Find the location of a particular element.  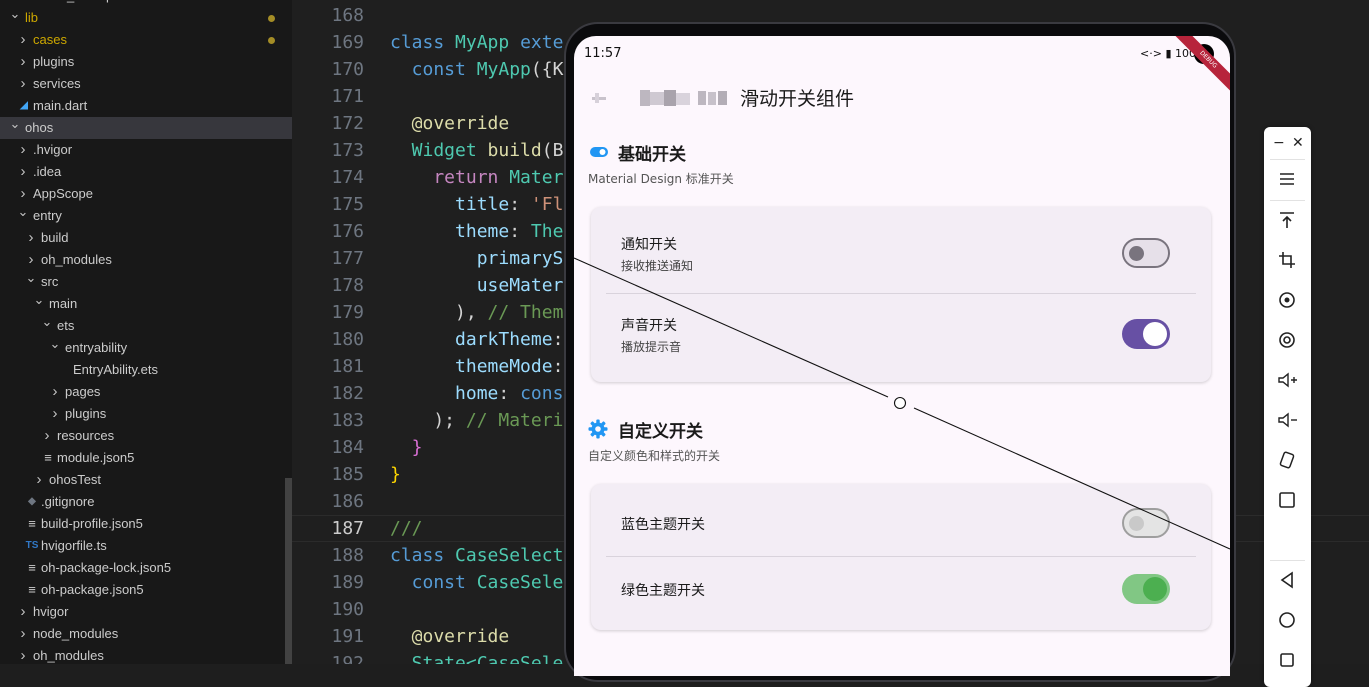

appbar-title: 滑动开关组件 is located at coordinates (797, 99).